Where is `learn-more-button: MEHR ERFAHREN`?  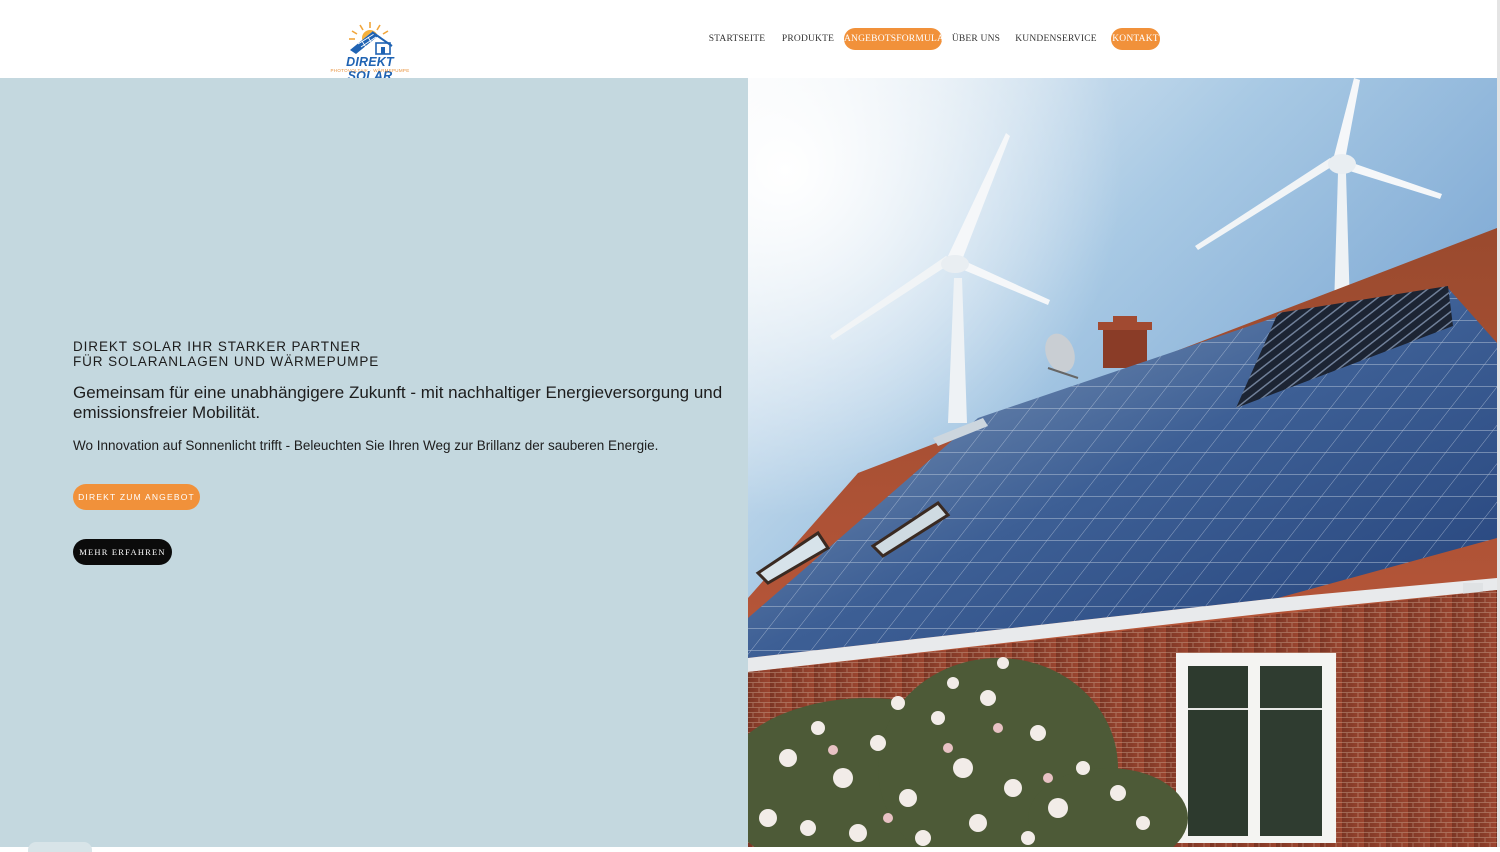
learn-more-button: MEHR ERFAHREN is located at coordinates (122, 552).